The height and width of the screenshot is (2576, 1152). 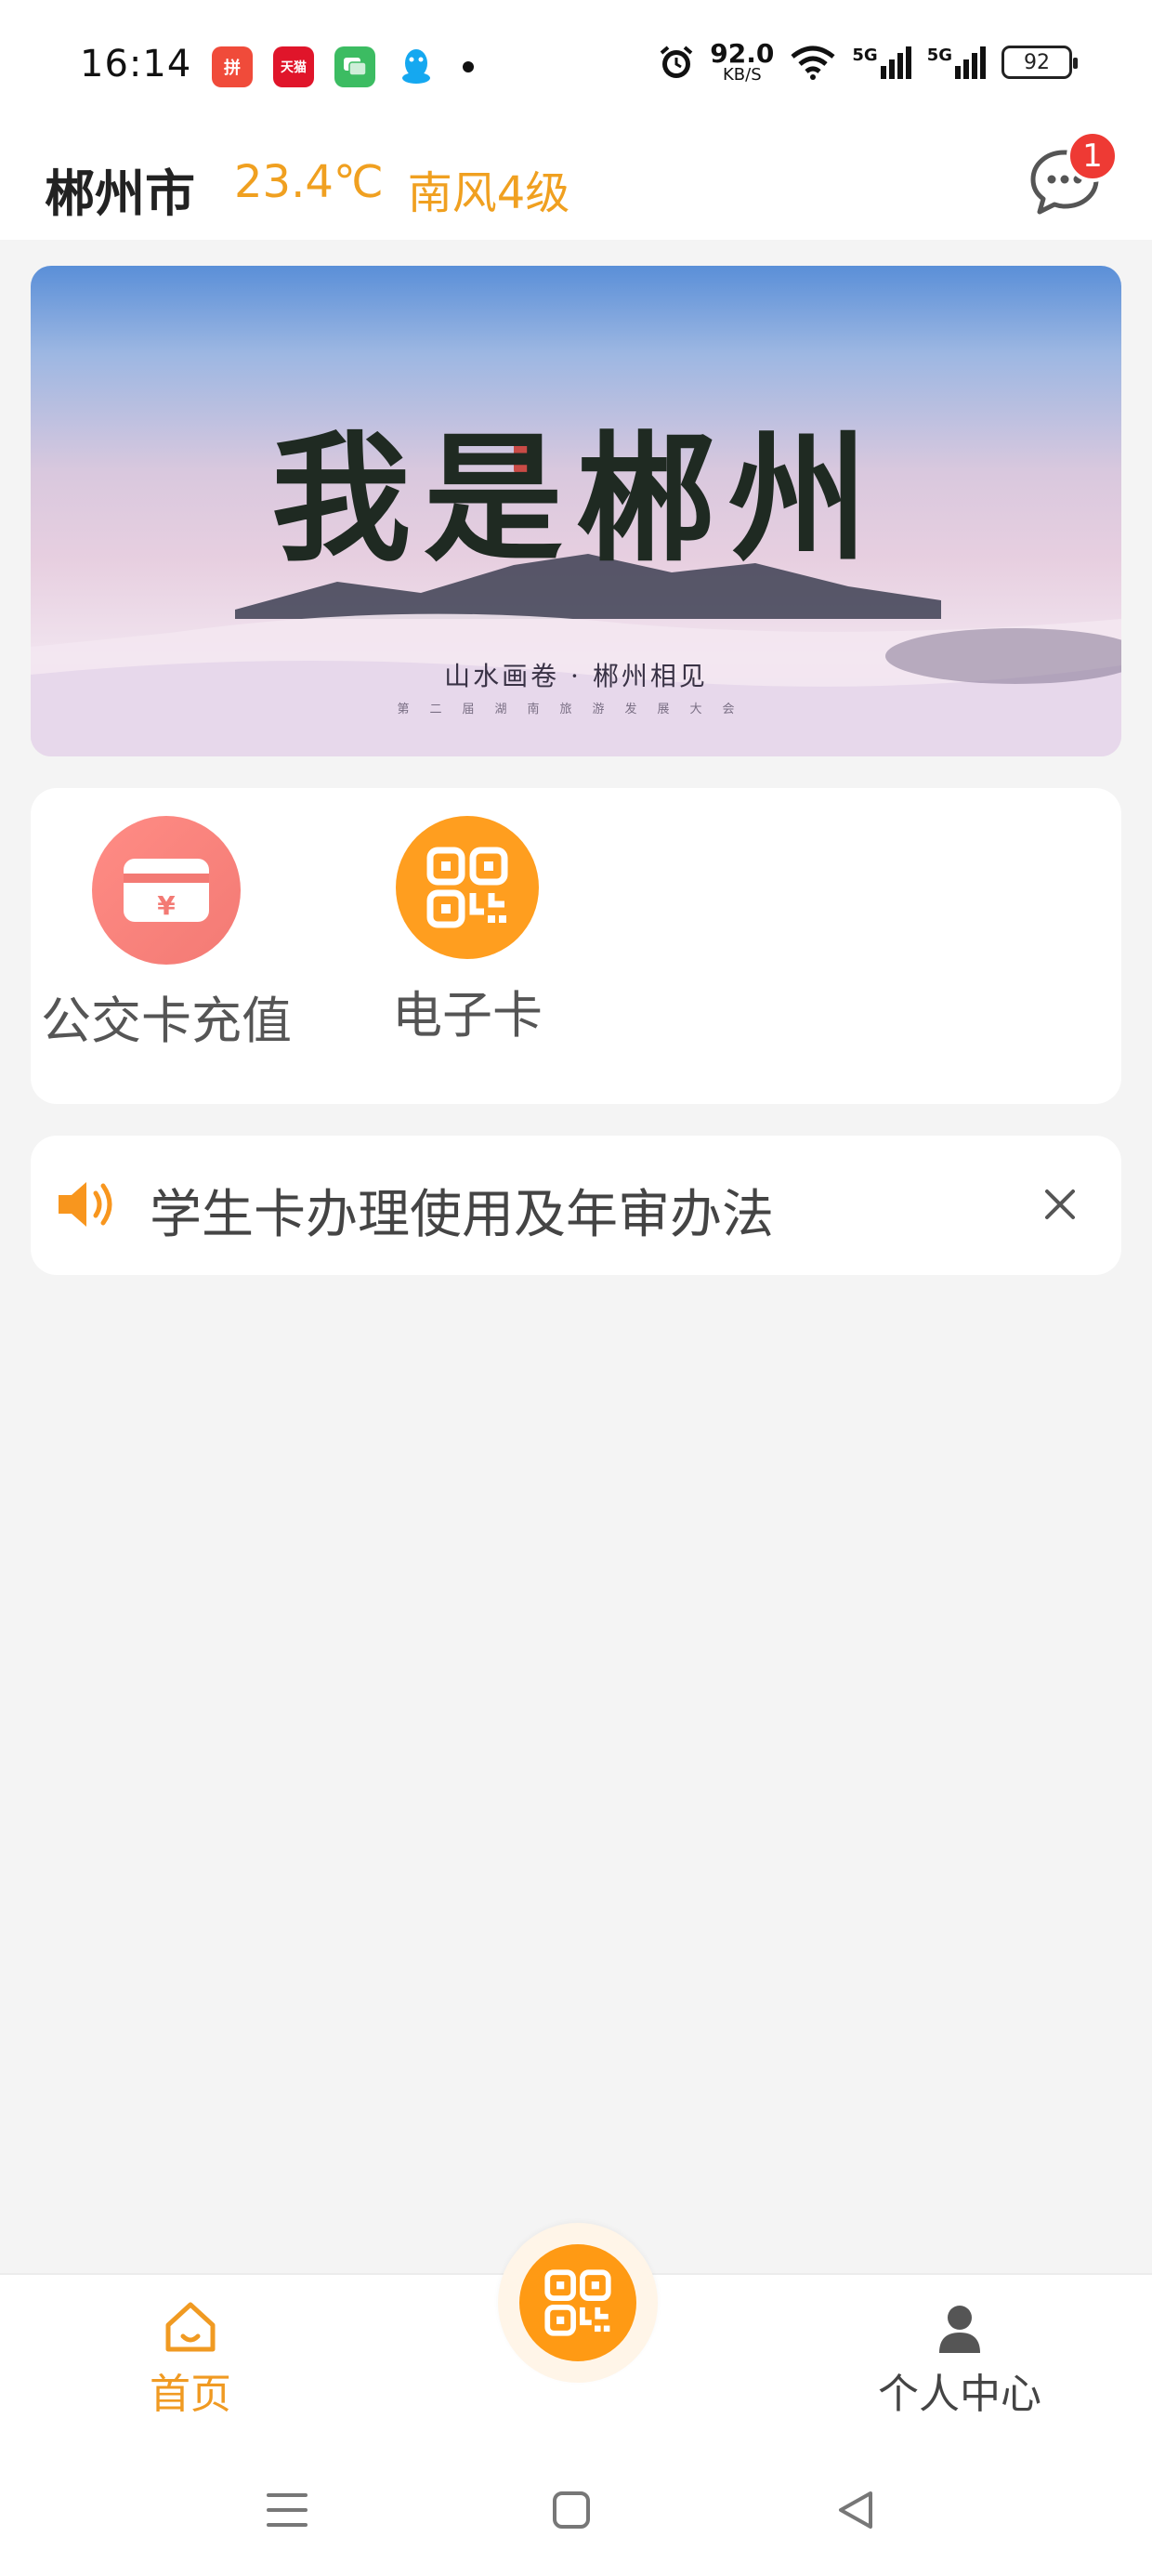 I want to click on status-bar: 16:14 拼 天猫 92.0 KB/S 5G 5G 92, so click(x=576, y=65).